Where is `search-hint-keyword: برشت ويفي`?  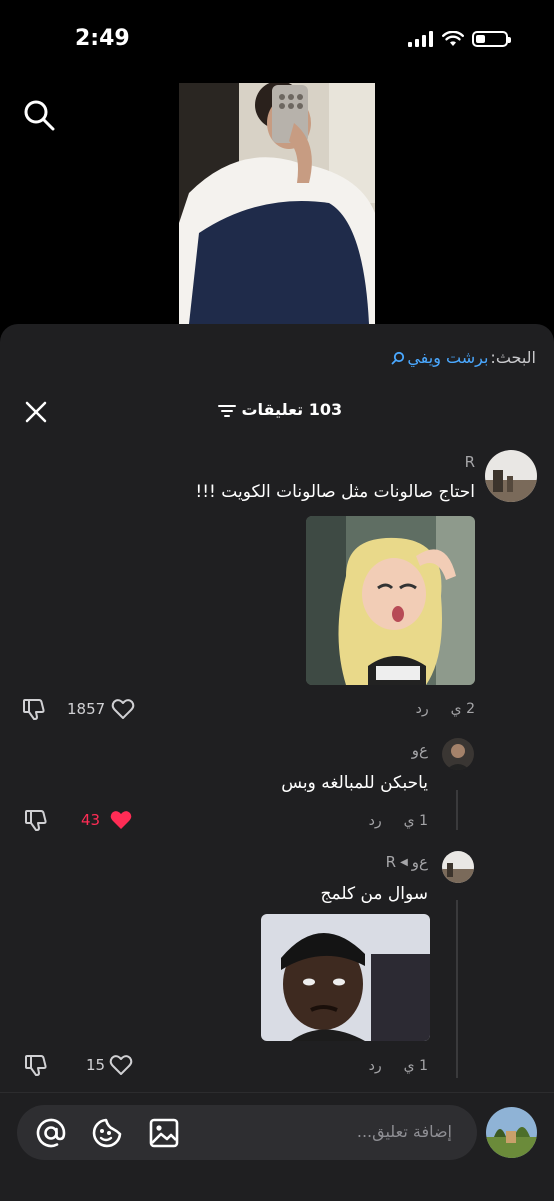
search-hint-keyword: برشت ويفي is located at coordinates (447, 357).